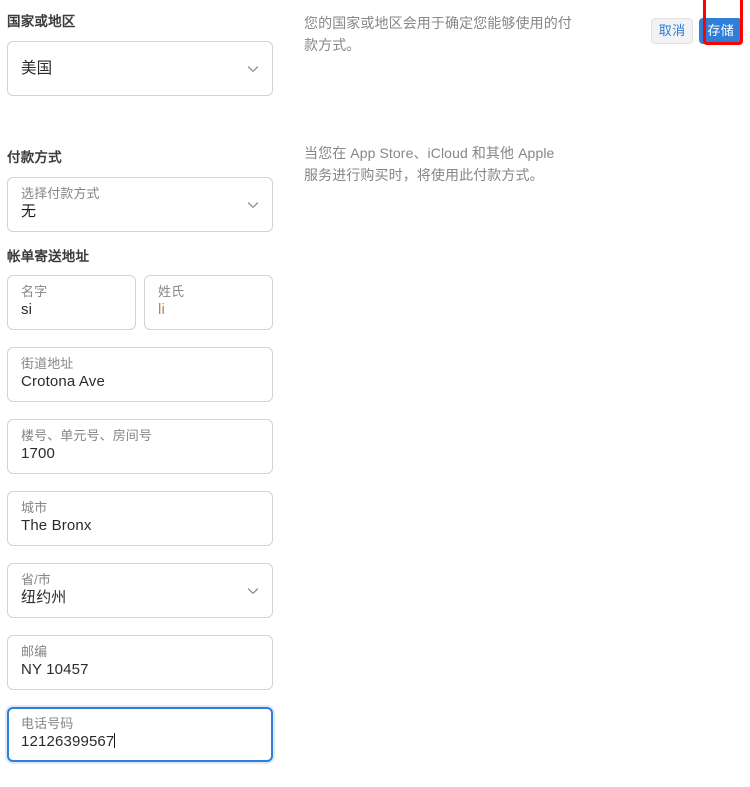  Describe the element at coordinates (71, 303) in the screenshot. I see `first-name-field: 名字 si` at that location.